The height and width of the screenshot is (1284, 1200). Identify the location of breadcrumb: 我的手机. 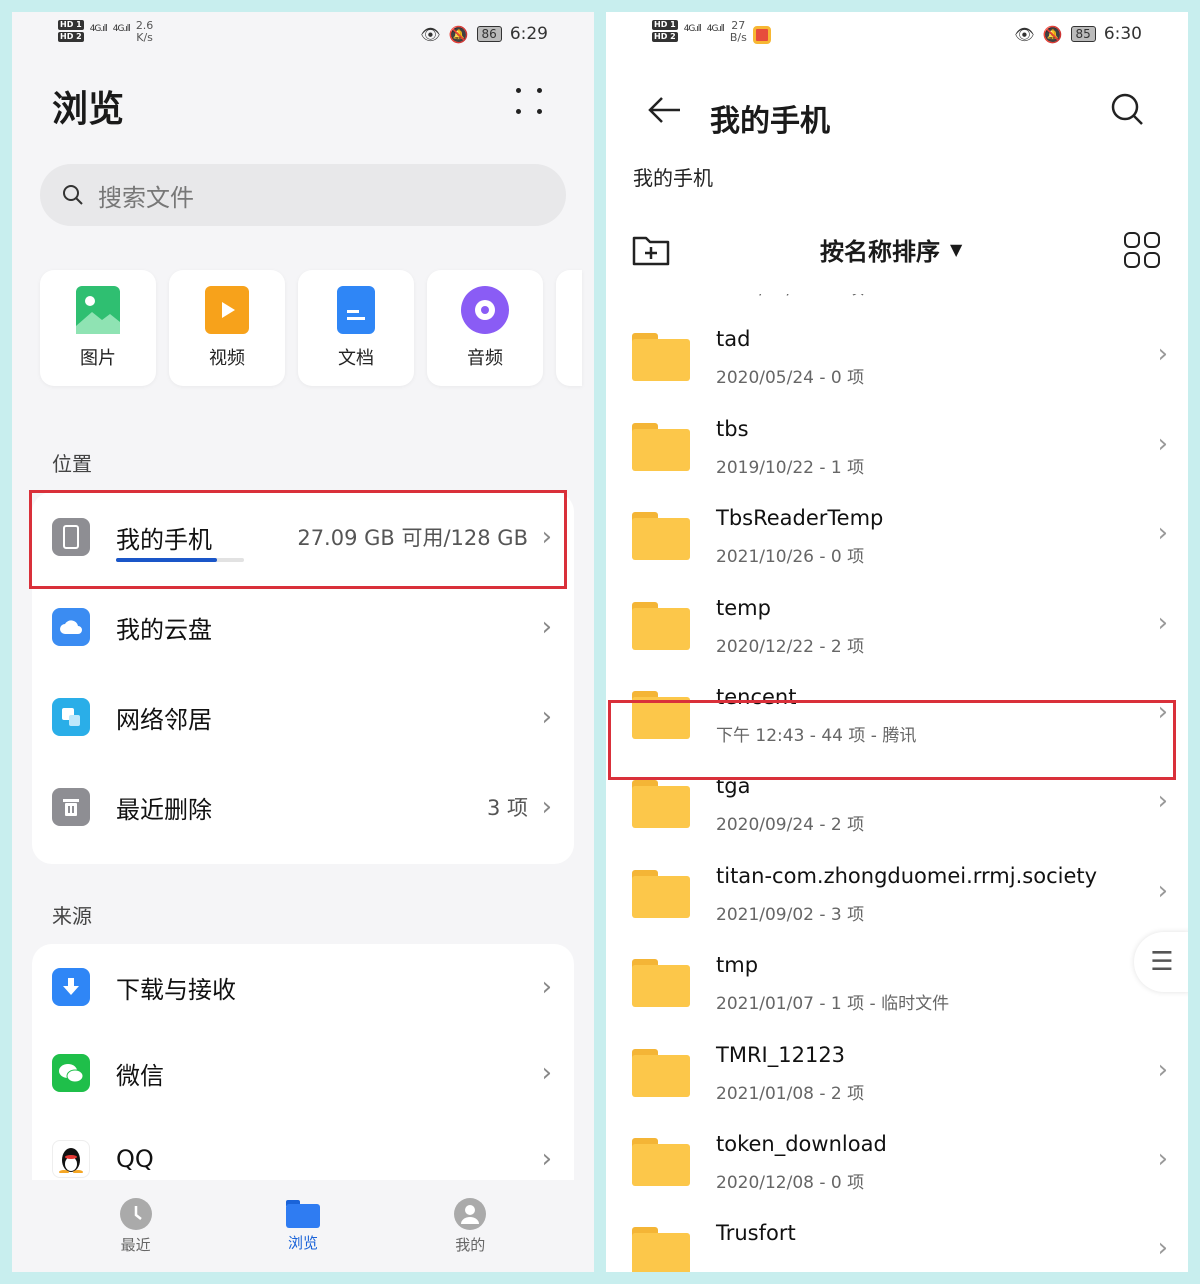
(673, 176).